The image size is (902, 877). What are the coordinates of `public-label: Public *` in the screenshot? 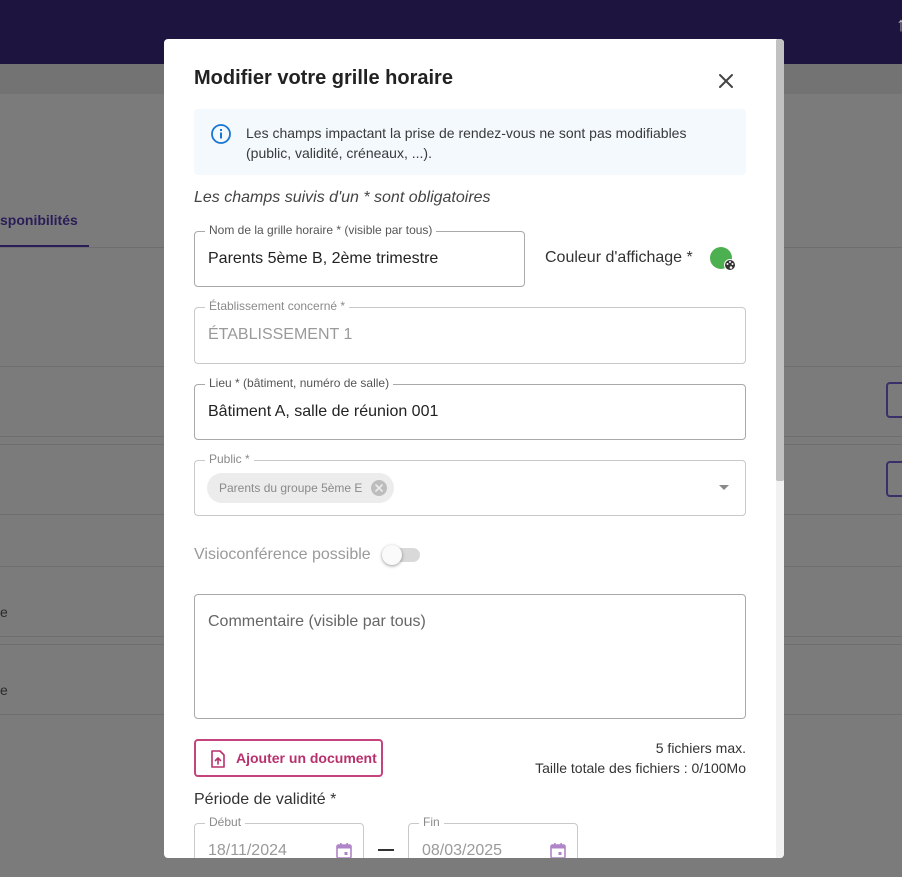 It's located at (229, 459).